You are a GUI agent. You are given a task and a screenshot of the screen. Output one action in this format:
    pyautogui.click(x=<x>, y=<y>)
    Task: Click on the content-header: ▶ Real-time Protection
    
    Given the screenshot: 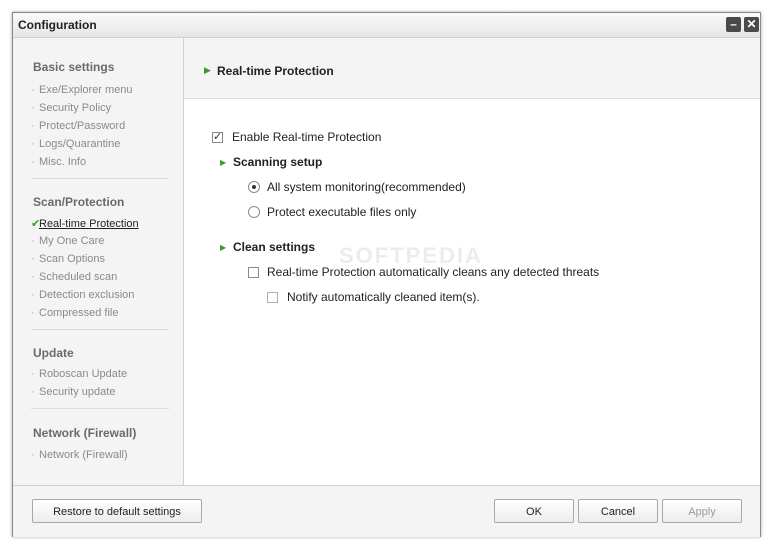 What is the action you would take?
    pyautogui.click(x=472, y=68)
    